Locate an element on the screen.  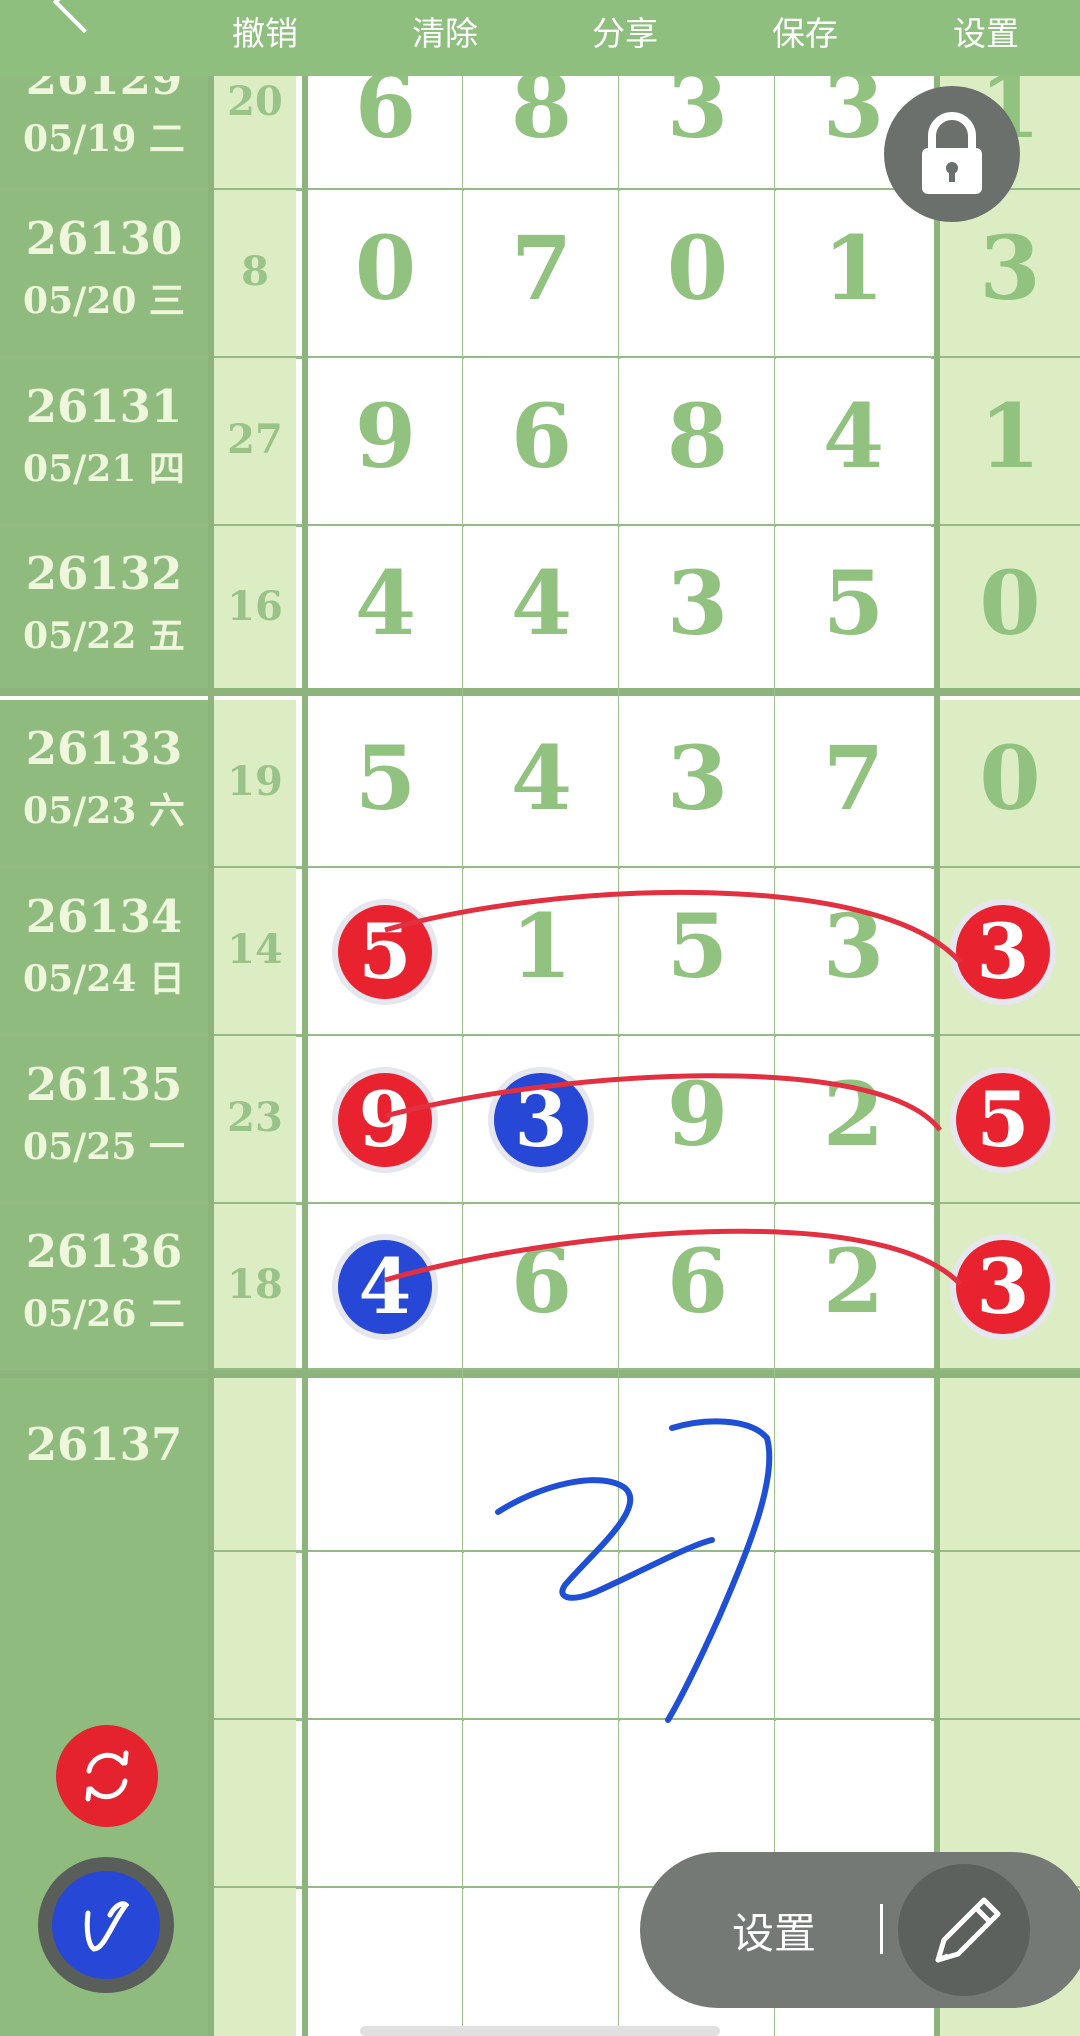
save-button: 保存 is located at coordinates (805, 34).